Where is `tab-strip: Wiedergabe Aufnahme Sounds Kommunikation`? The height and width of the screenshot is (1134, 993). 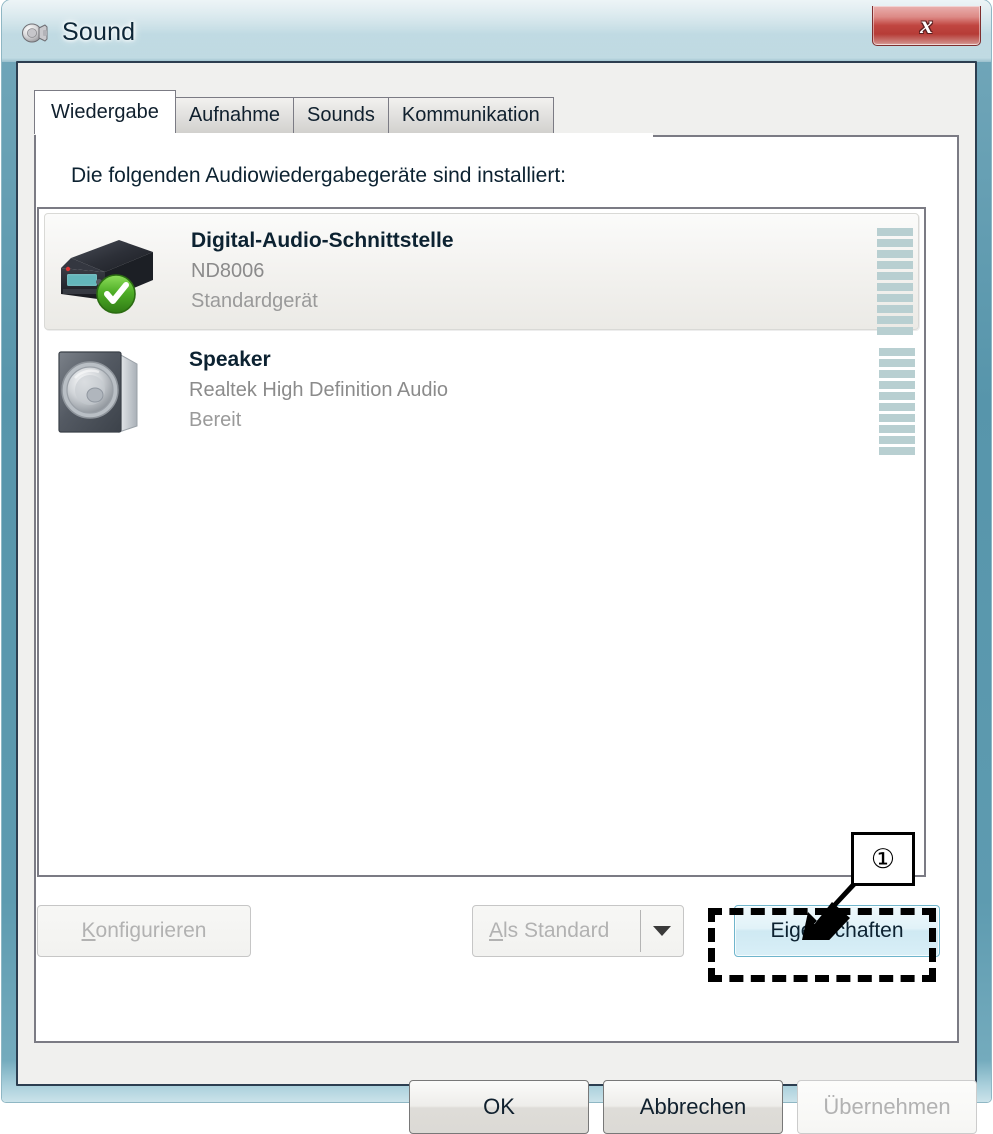 tab-strip: Wiedergabe Aufnahme Sounds Kommunikation is located at coordinates (294, 112).